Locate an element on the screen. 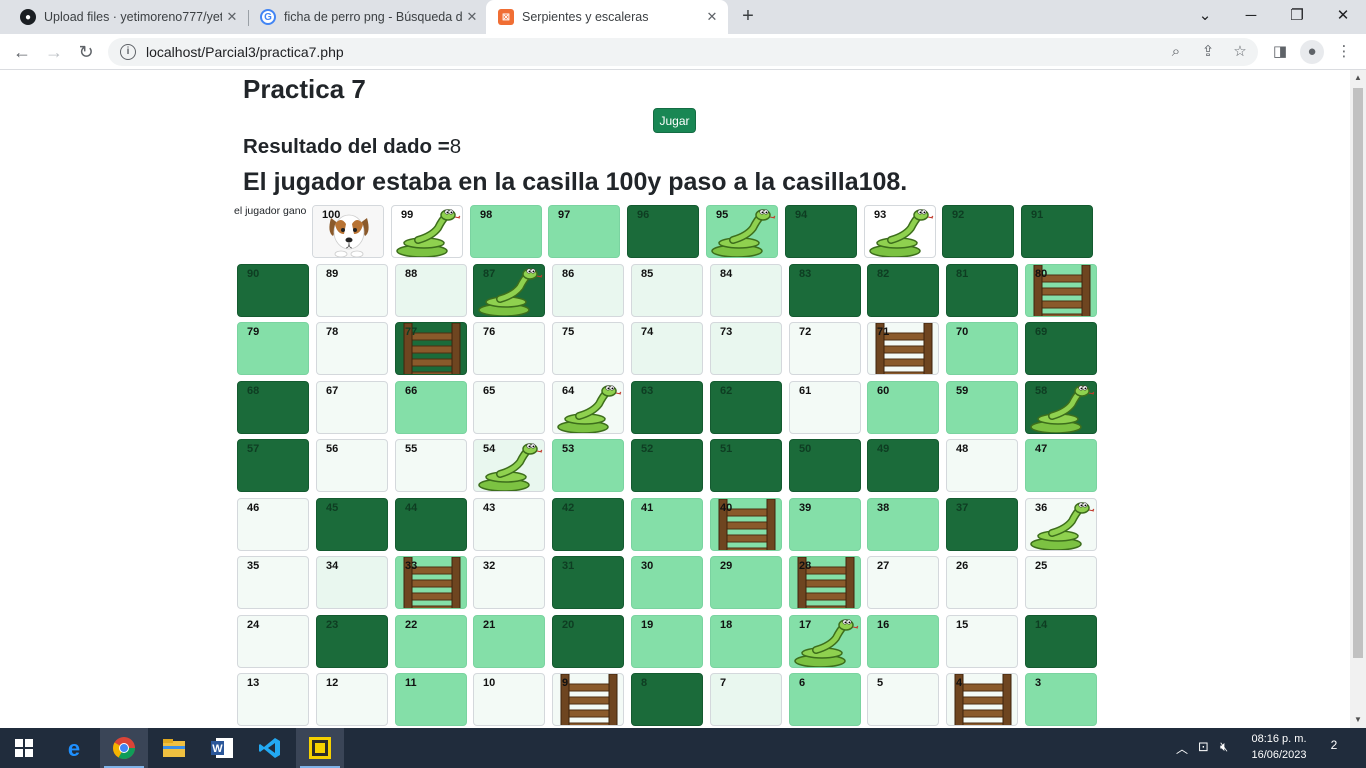 The width and height of the screenshot is (1366, 768). board-cell-60: 60 is located at coordinates (903, 407).